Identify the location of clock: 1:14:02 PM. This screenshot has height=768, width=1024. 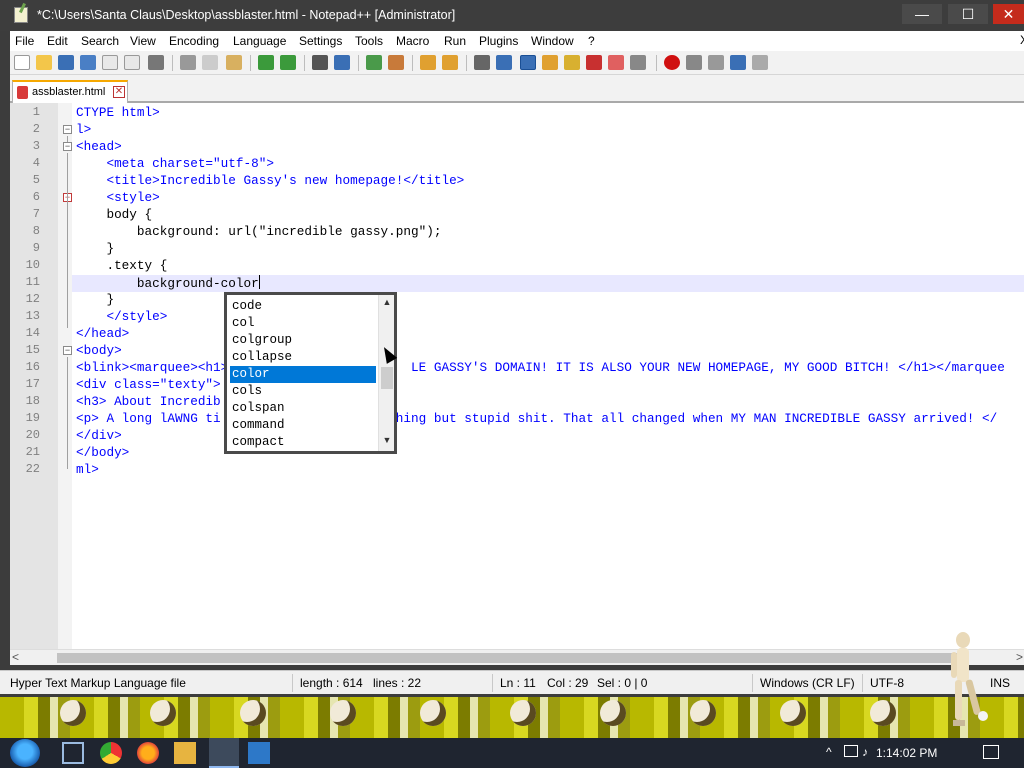
(906, 753).